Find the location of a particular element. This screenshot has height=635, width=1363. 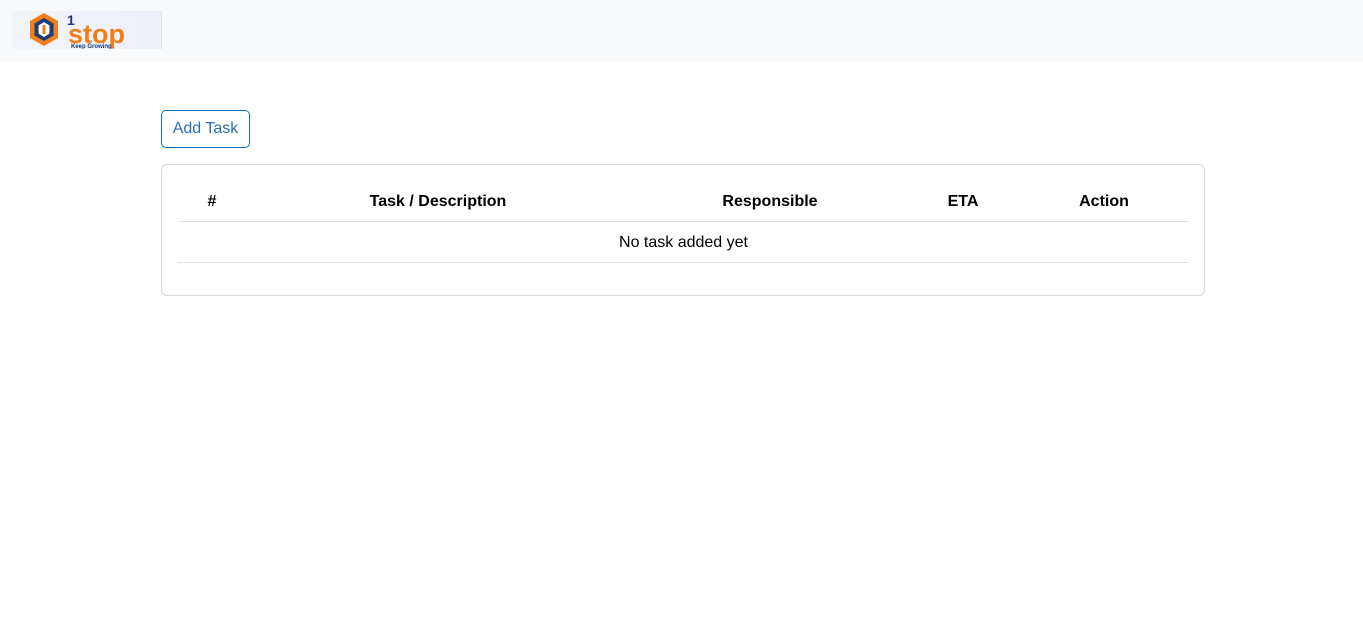

empty-table-row: No task added yet is located at coordinates (683, 242).